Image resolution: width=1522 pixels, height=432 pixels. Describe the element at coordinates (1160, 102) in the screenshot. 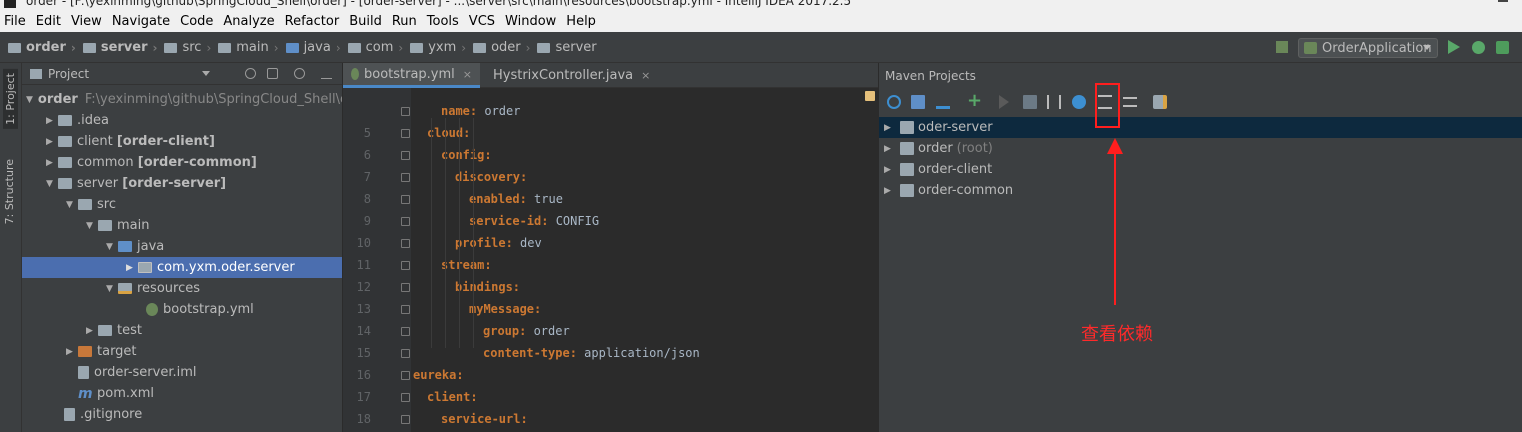

I see `maven-settings-icon` at that location.